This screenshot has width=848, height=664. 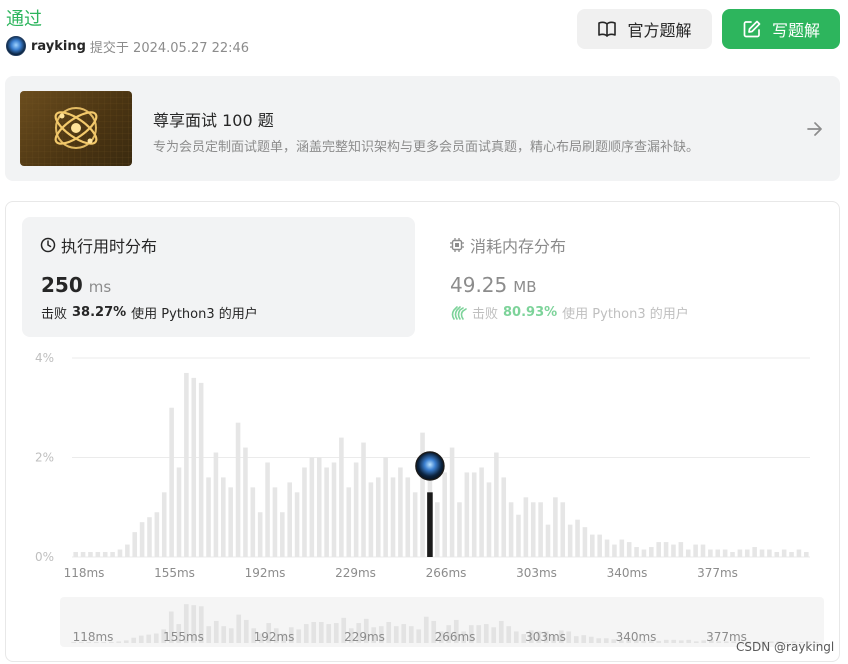 What do you see at coordinates (442, 622) in the screenshot?
I see `runtime-overview-chart: 118ms 155ms 192ms 229ms 266ms 303ms 340ms 377ms` at bounding box center [442, 622].